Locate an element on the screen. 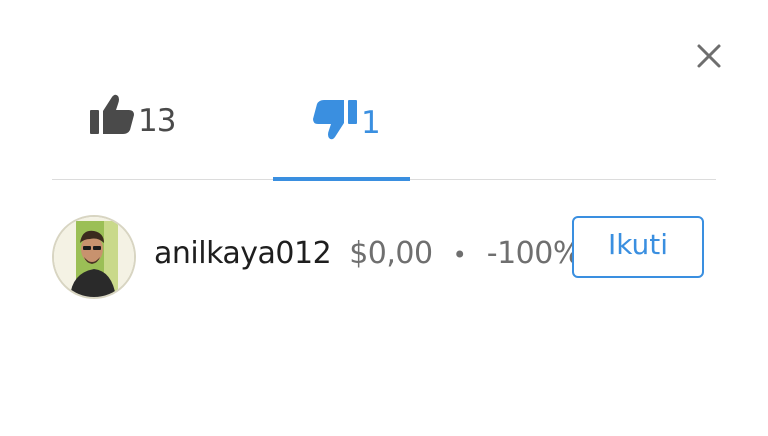  close-icon is located at coordinates (709, 56).